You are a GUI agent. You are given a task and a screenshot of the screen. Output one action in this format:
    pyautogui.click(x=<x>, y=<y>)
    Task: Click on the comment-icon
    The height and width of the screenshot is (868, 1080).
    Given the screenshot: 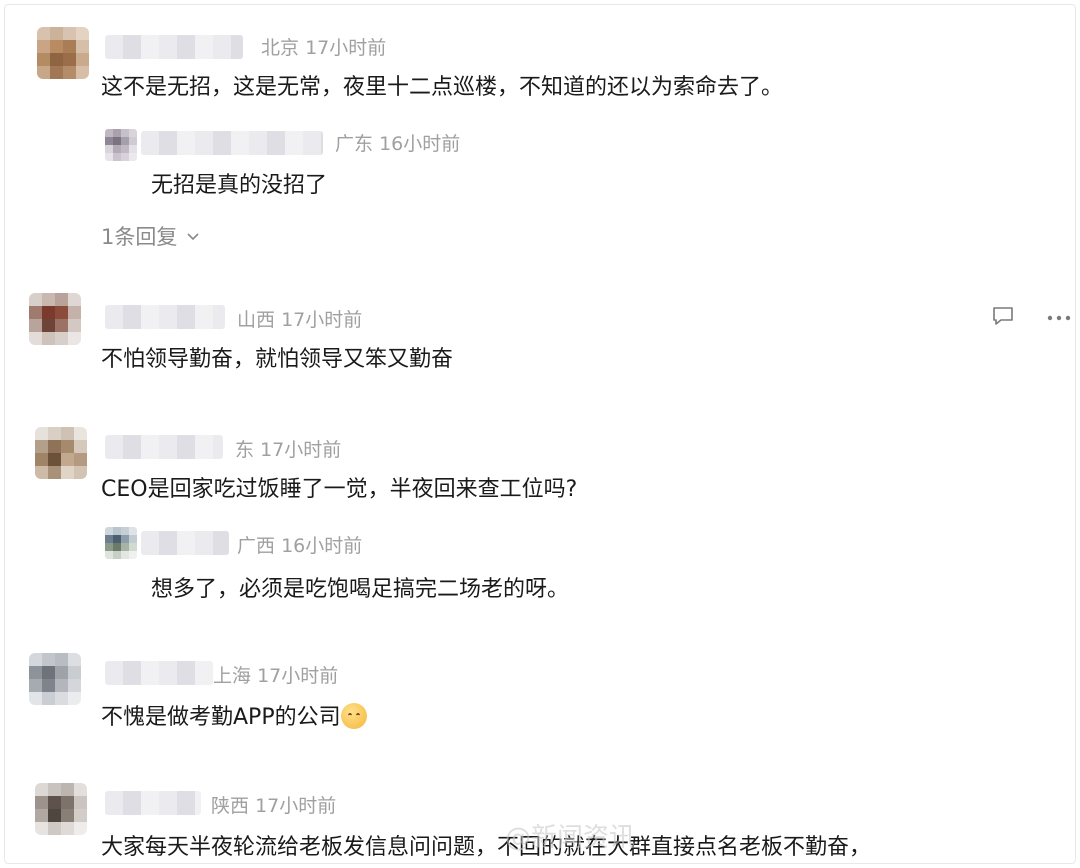 What is the action you would take?
    pyautogui.click(x=1003, y=318)
    